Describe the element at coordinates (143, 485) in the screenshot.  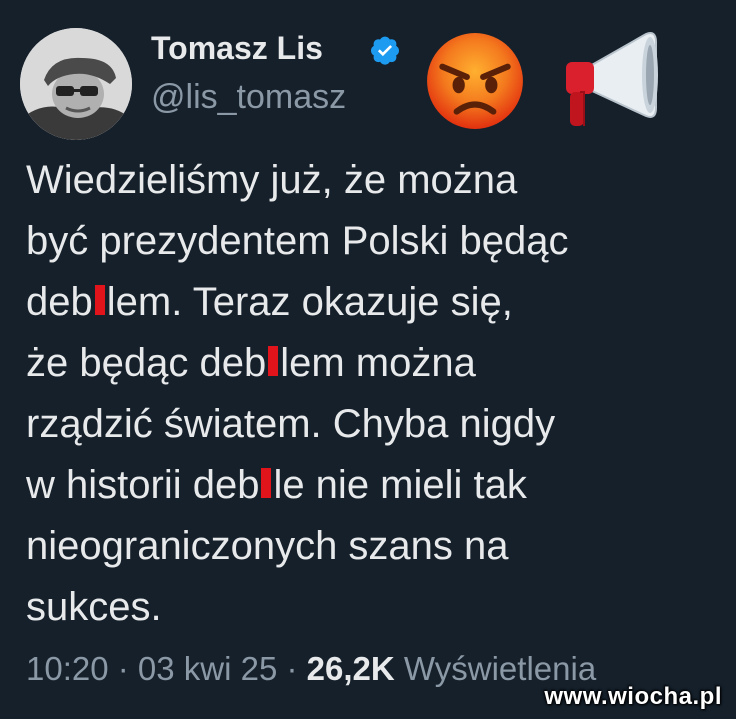
I see `text-segment: w historii deb` at that location.